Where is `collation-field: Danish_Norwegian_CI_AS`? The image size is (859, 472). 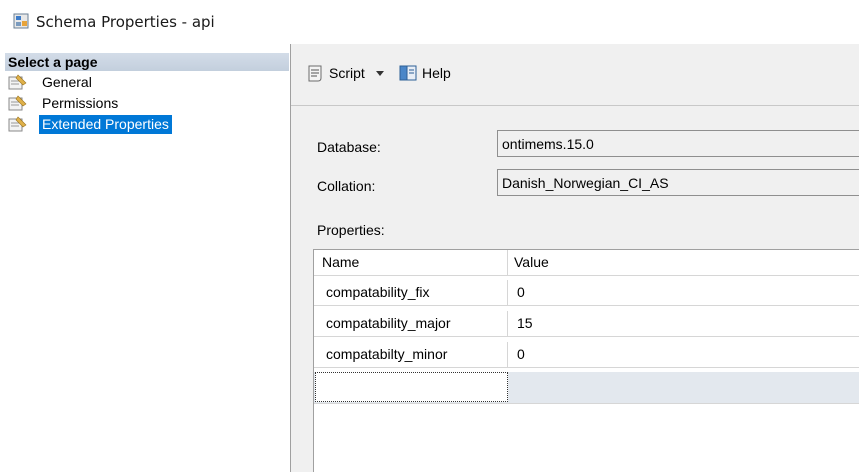
collation-field: Danish_Norwegian_CI_AS is located at coordinates (678, 182).